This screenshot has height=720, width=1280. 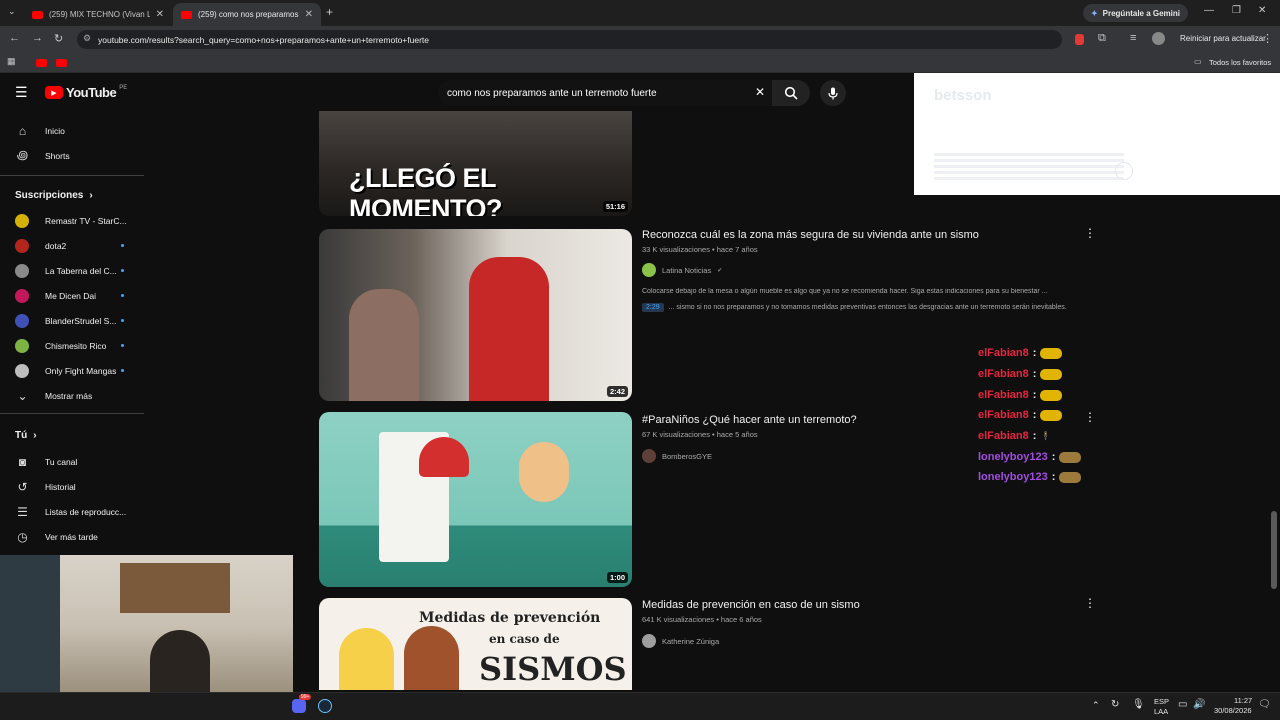 I want to click on user-icon: ◙, so click(x=22, y=461).